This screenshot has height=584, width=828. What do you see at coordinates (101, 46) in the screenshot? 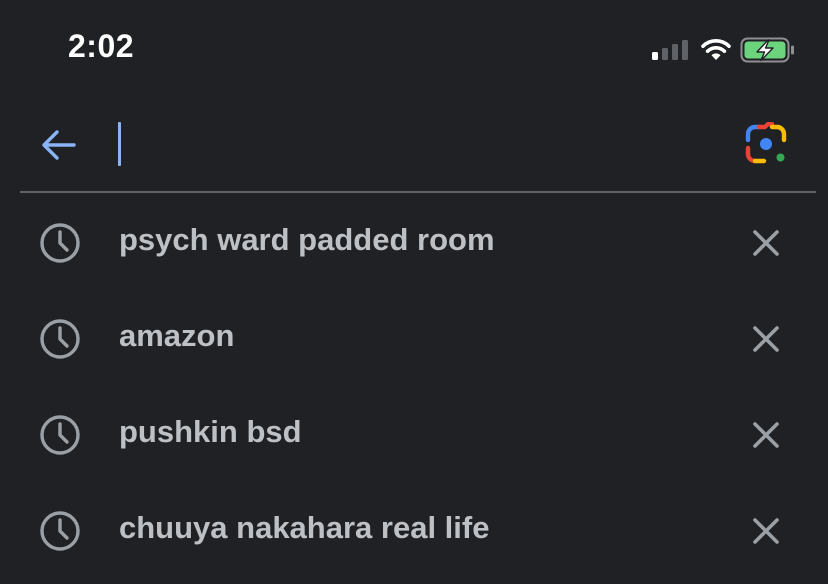
I see `status-time: 2:02` at bounding box center [101, 46].